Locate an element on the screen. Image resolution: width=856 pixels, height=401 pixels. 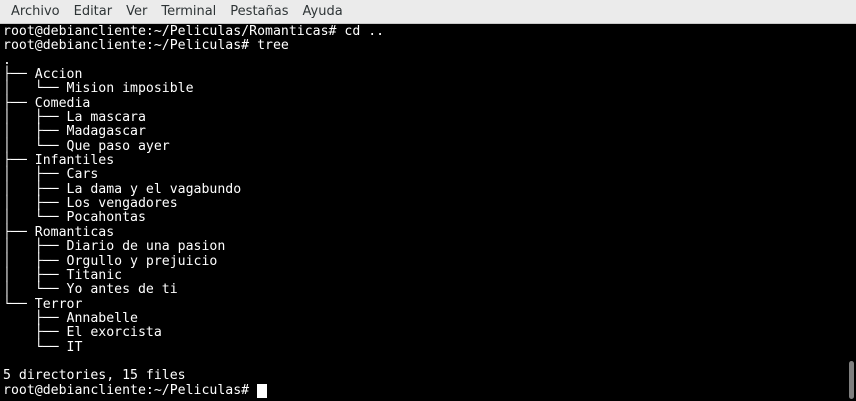
menu-archivo: Archivo is located at coordinates (35, 11).